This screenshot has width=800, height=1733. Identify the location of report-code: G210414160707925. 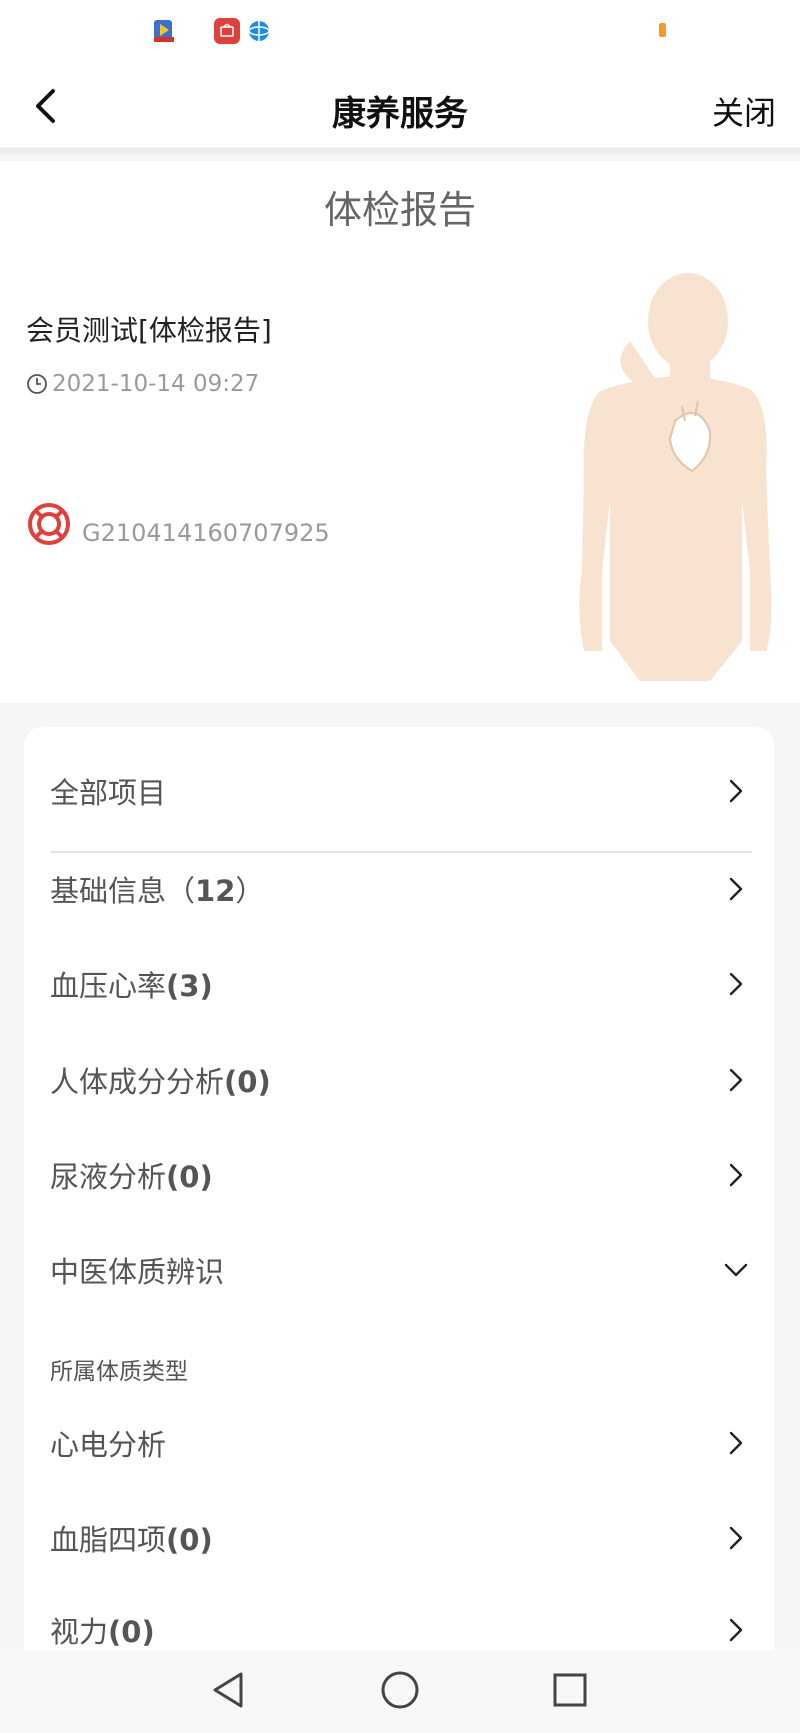
(206, 533).